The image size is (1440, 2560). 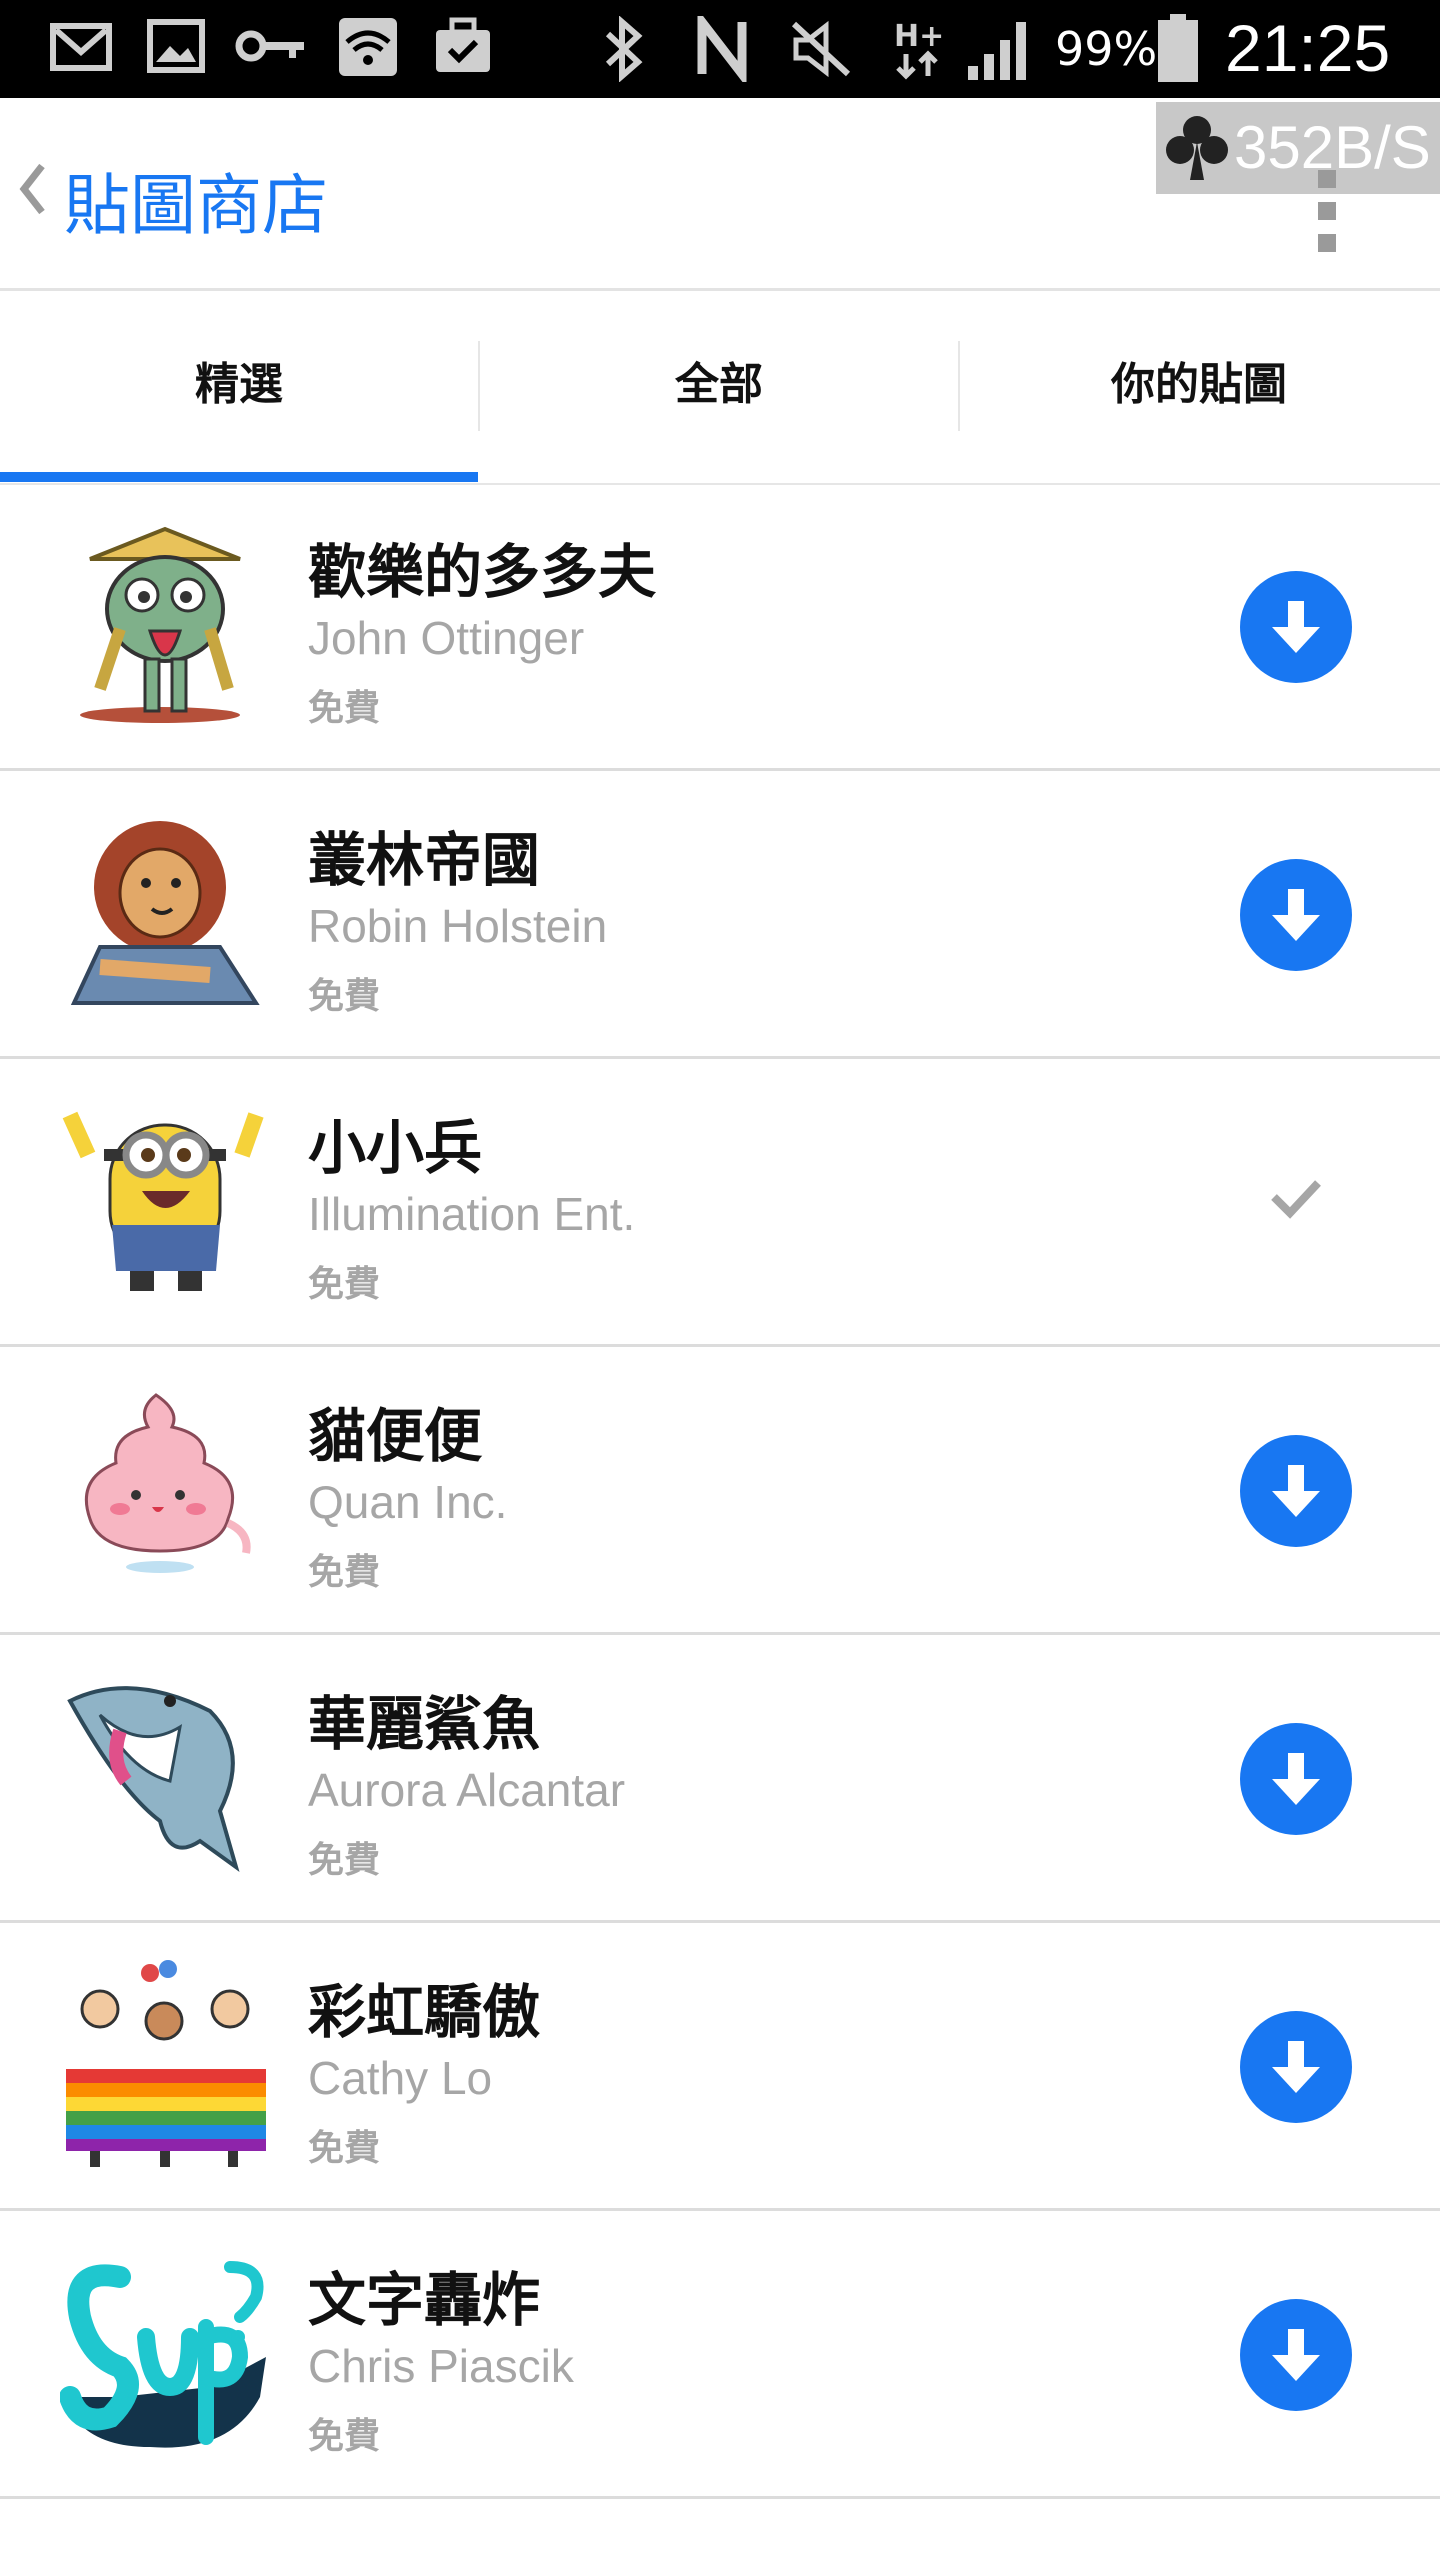 I want to click on sticker-pack-name: 小小兵, so click(x=395, y=1148).